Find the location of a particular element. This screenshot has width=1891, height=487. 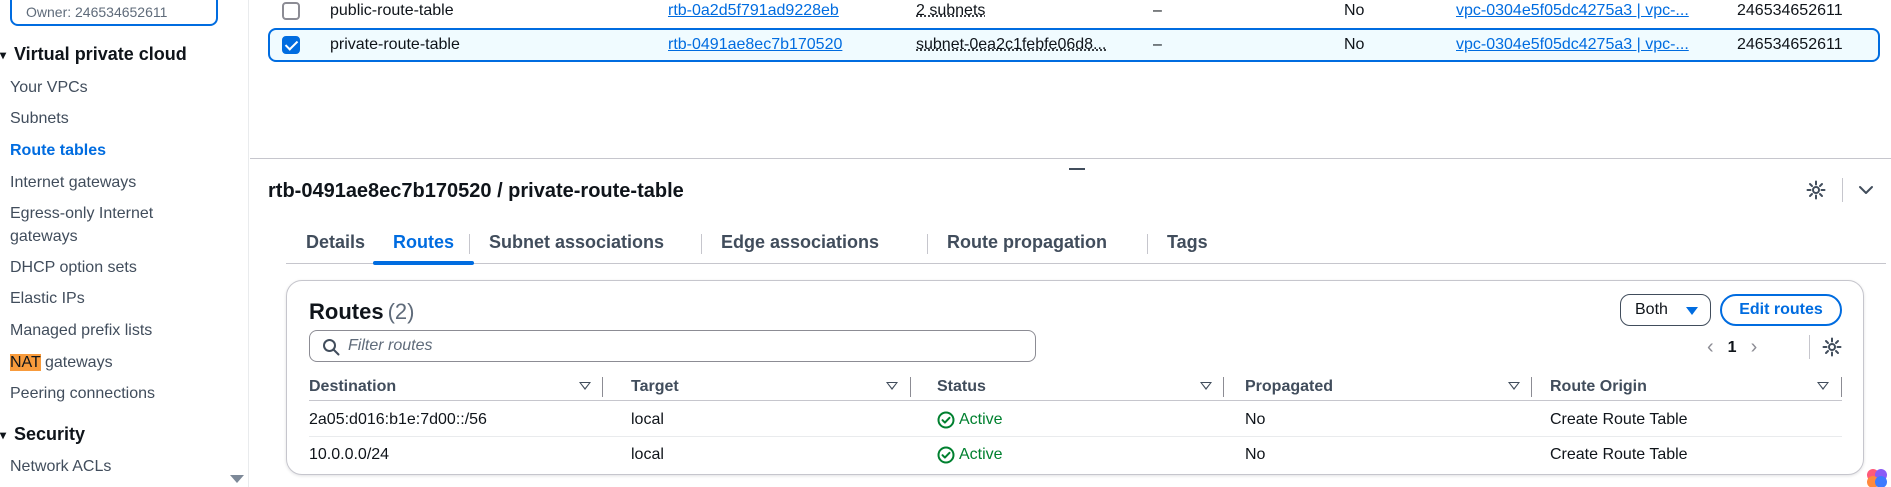

edit-routes-button: Edit routes is located at coordinates (1781, 310).